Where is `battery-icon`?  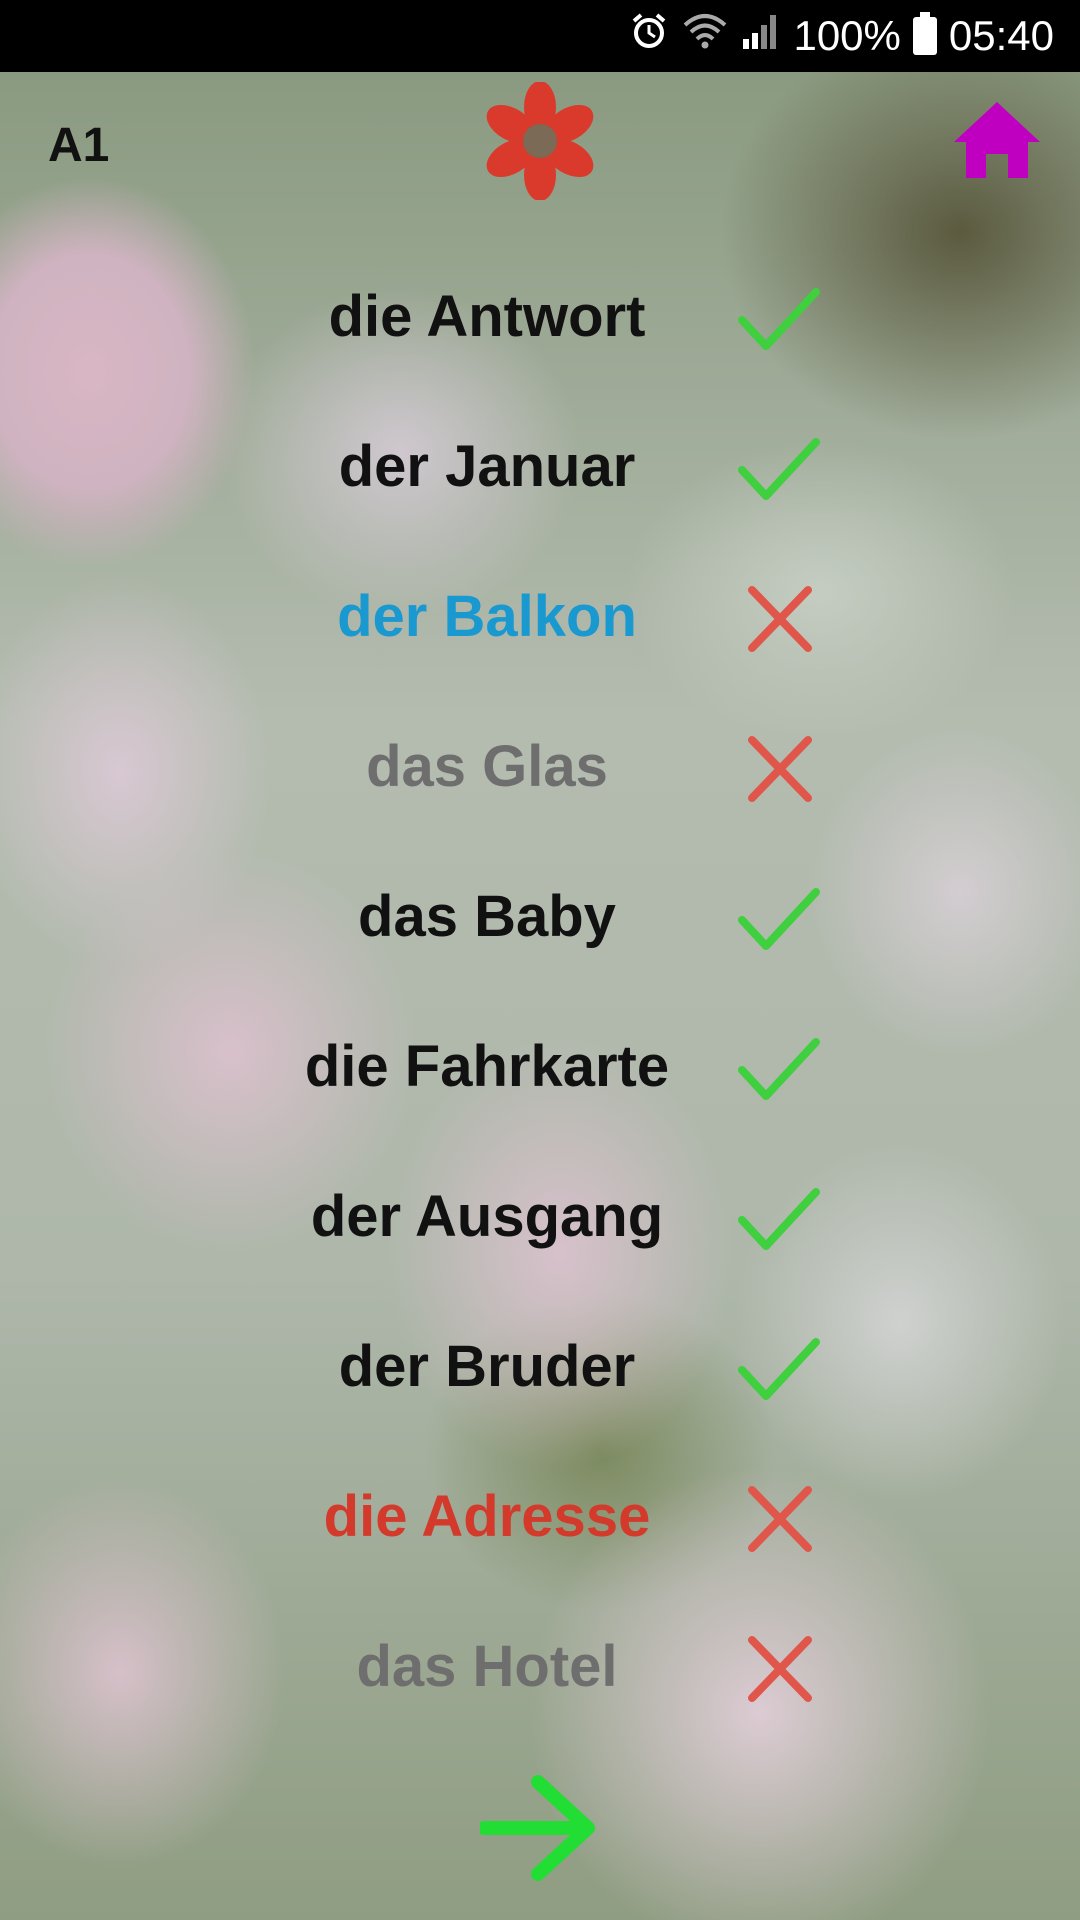
battery-icon is located at coordinates (924, 33).